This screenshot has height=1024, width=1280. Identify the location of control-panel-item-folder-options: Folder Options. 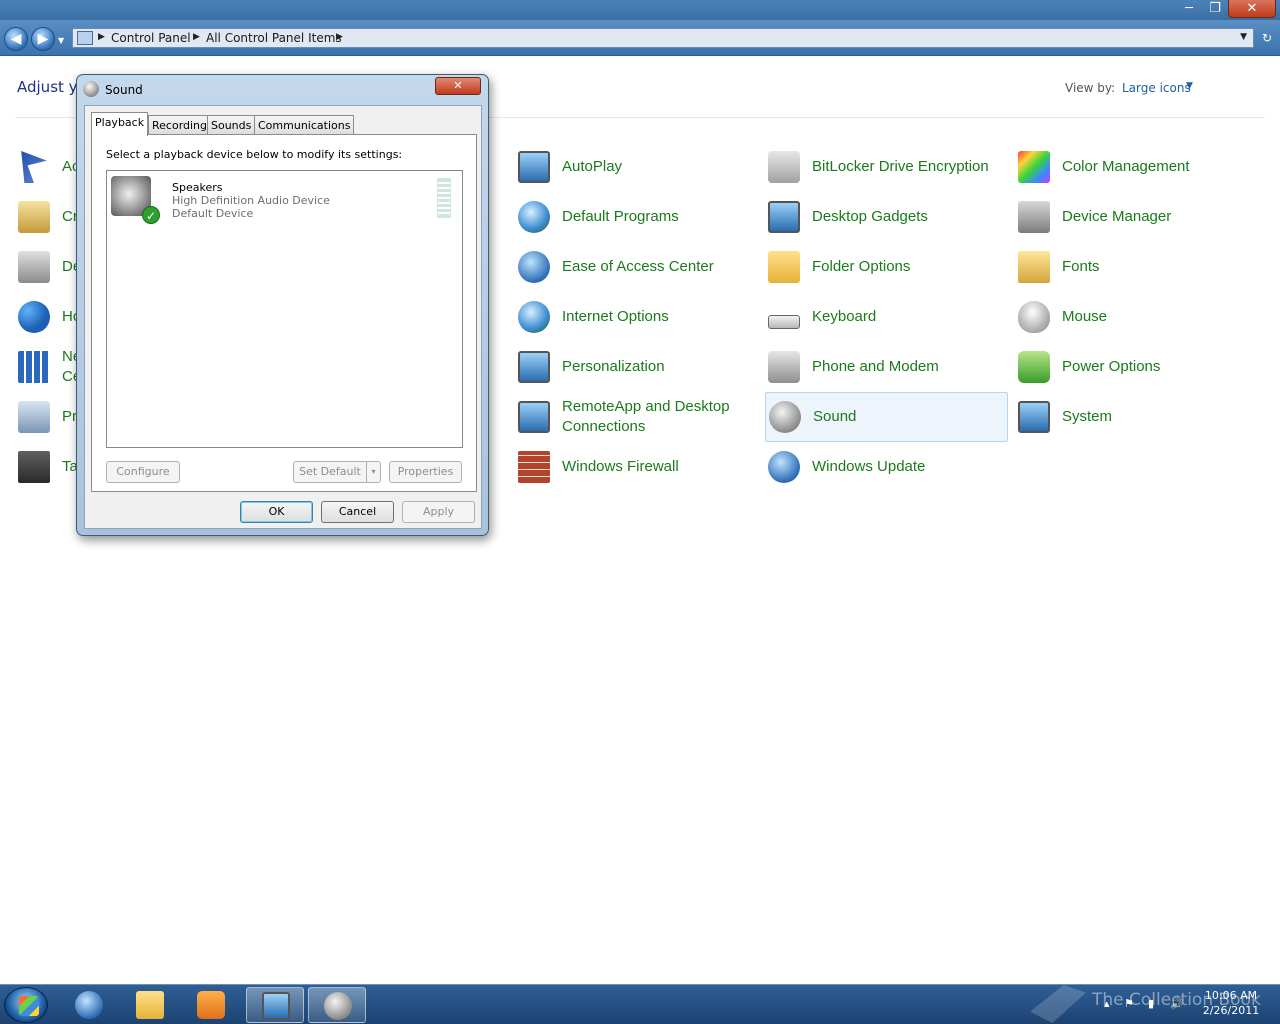
(839, 267).